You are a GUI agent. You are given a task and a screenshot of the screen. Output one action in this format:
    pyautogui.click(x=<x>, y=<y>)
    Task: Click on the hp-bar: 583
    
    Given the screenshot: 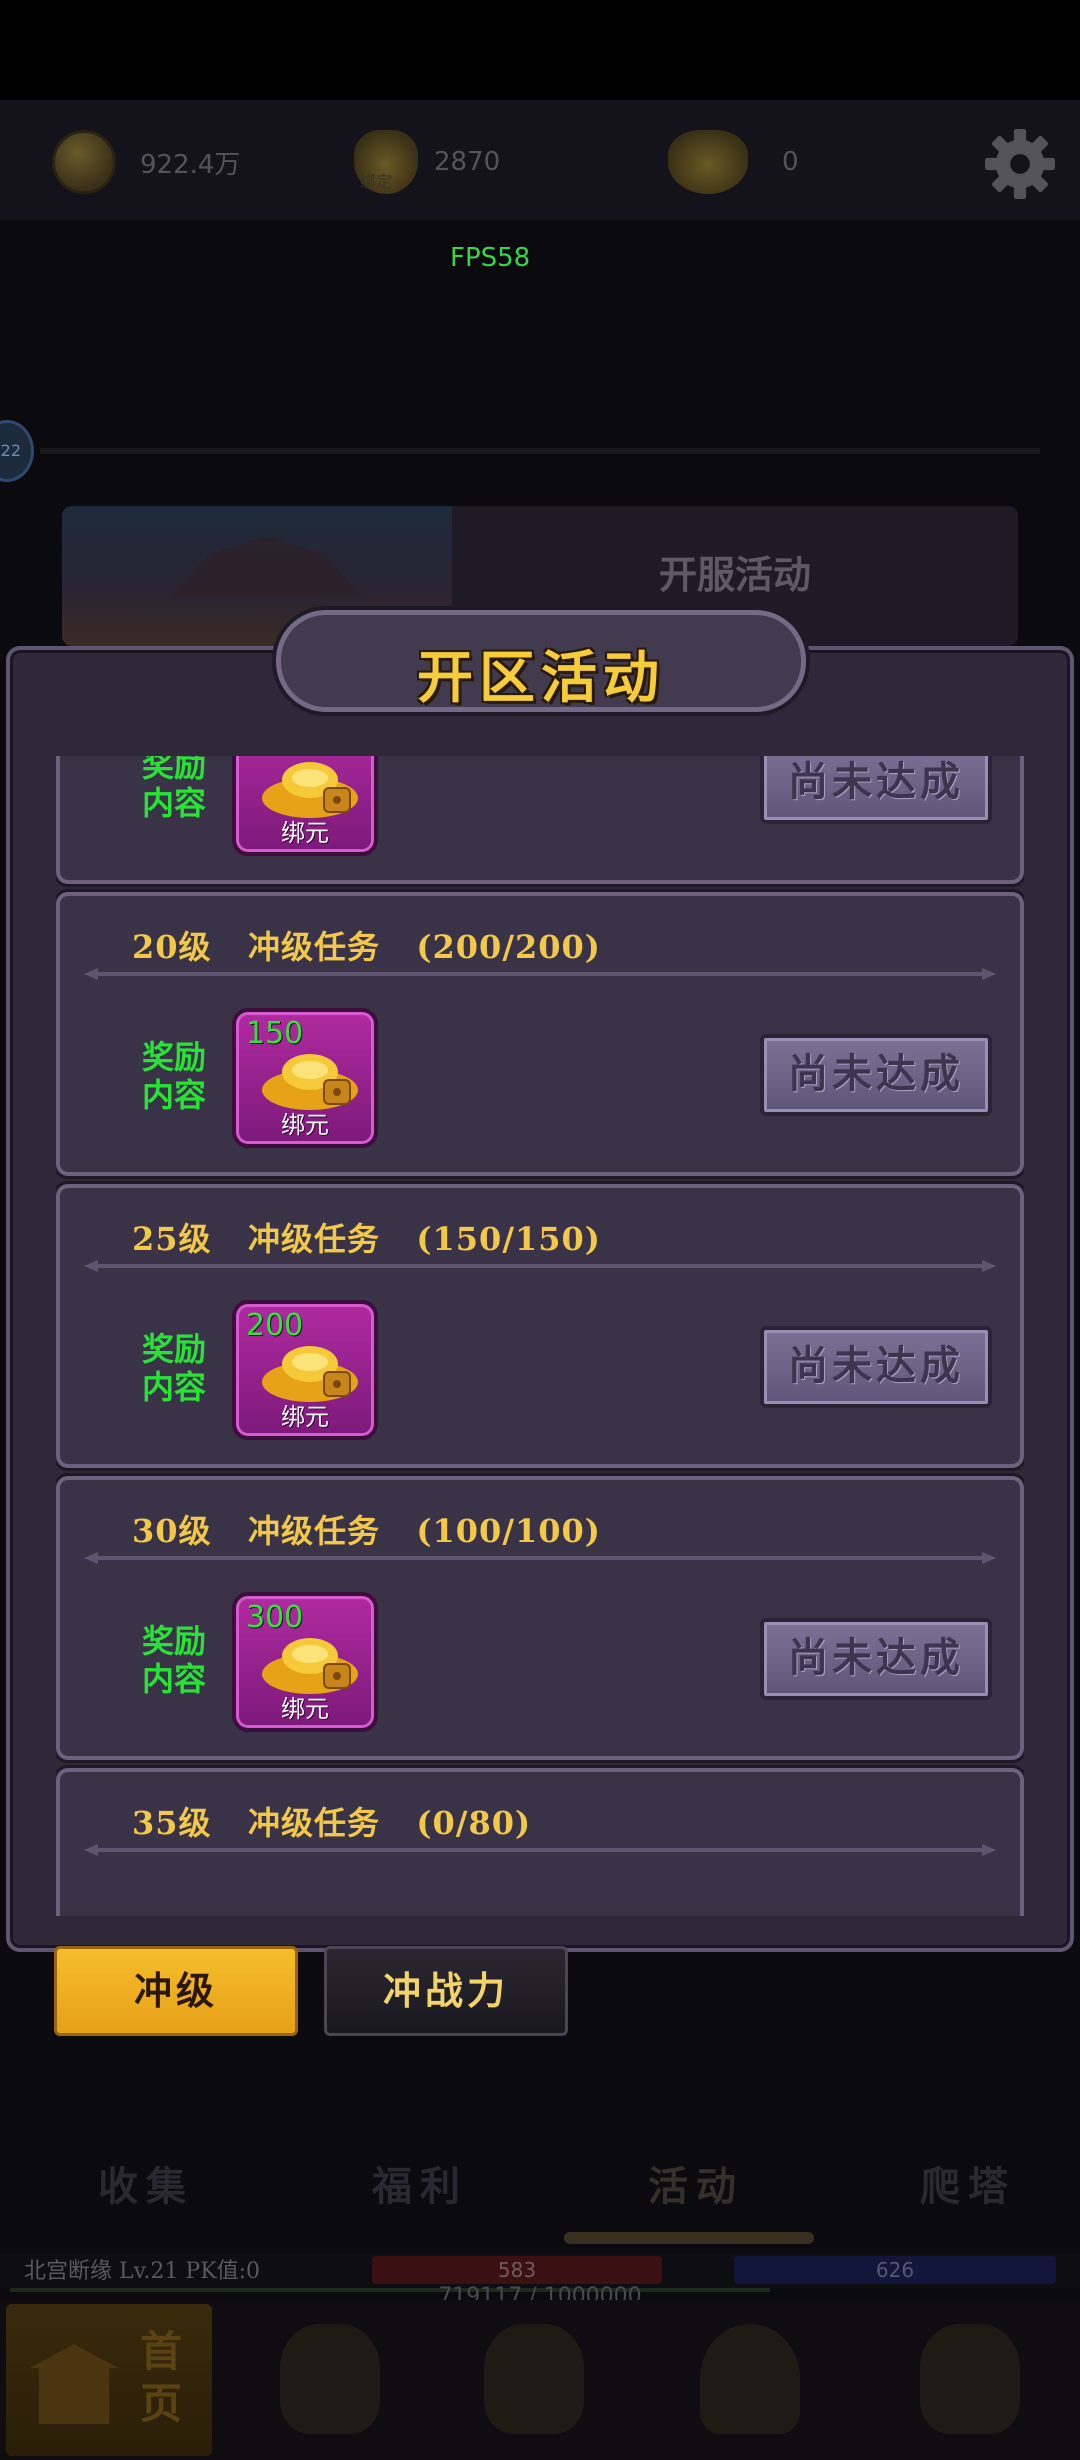 What is the action you would take?
    pyautogui.click(x=517, y=2270)
    